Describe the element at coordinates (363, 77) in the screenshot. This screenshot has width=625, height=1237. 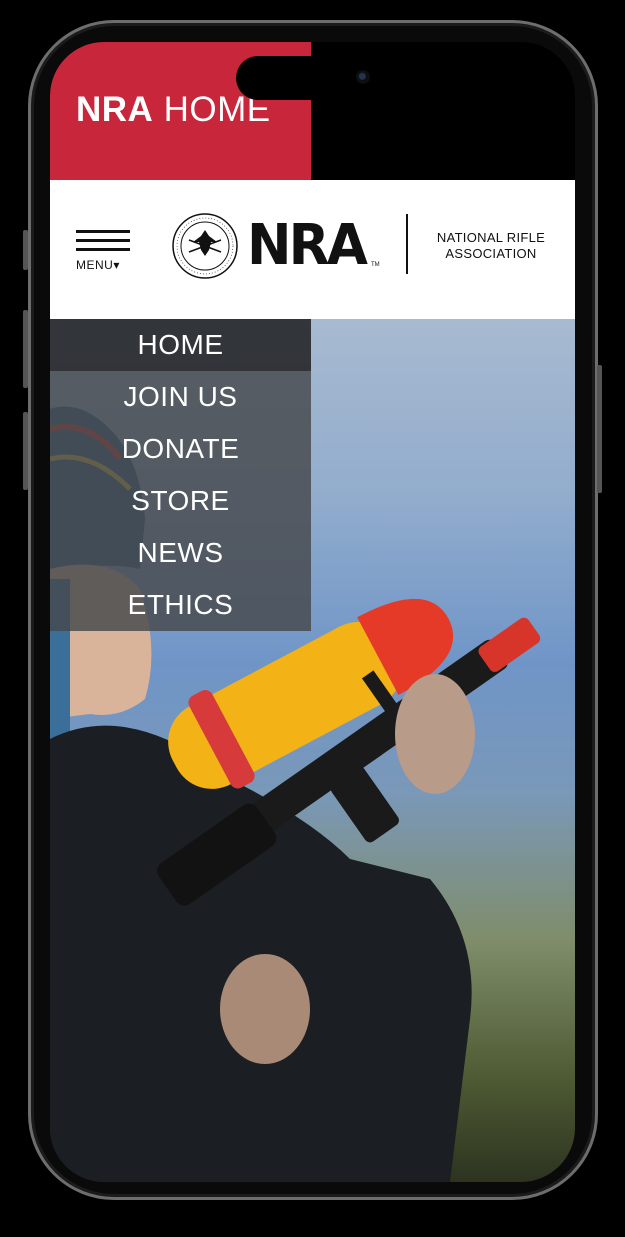
I see `camera-icon` at that location.